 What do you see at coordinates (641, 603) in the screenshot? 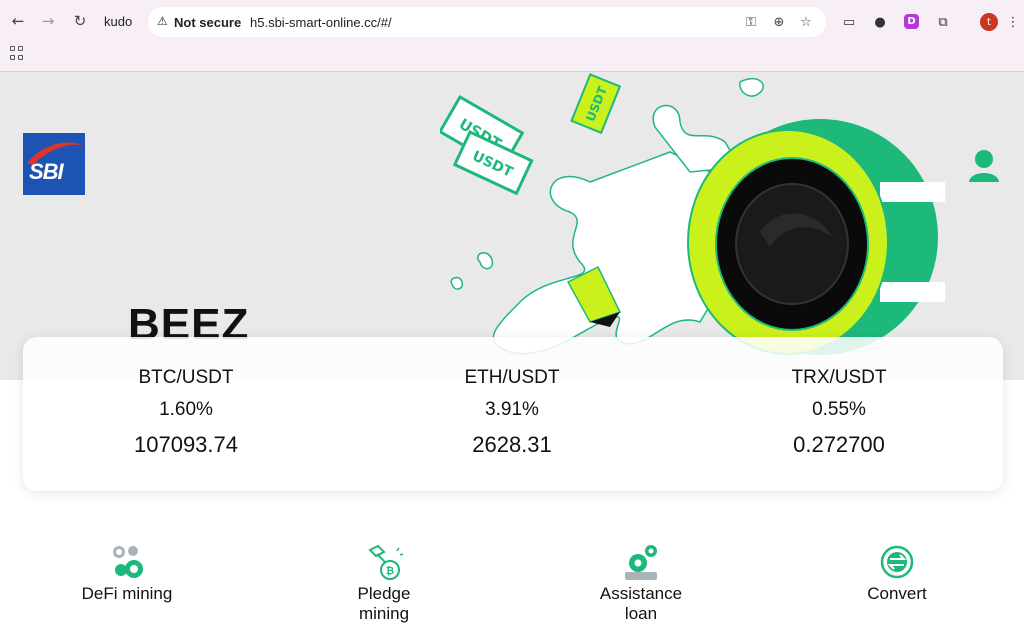
I see `feature-label: Assistance loan` at bounding box center [641, 603].